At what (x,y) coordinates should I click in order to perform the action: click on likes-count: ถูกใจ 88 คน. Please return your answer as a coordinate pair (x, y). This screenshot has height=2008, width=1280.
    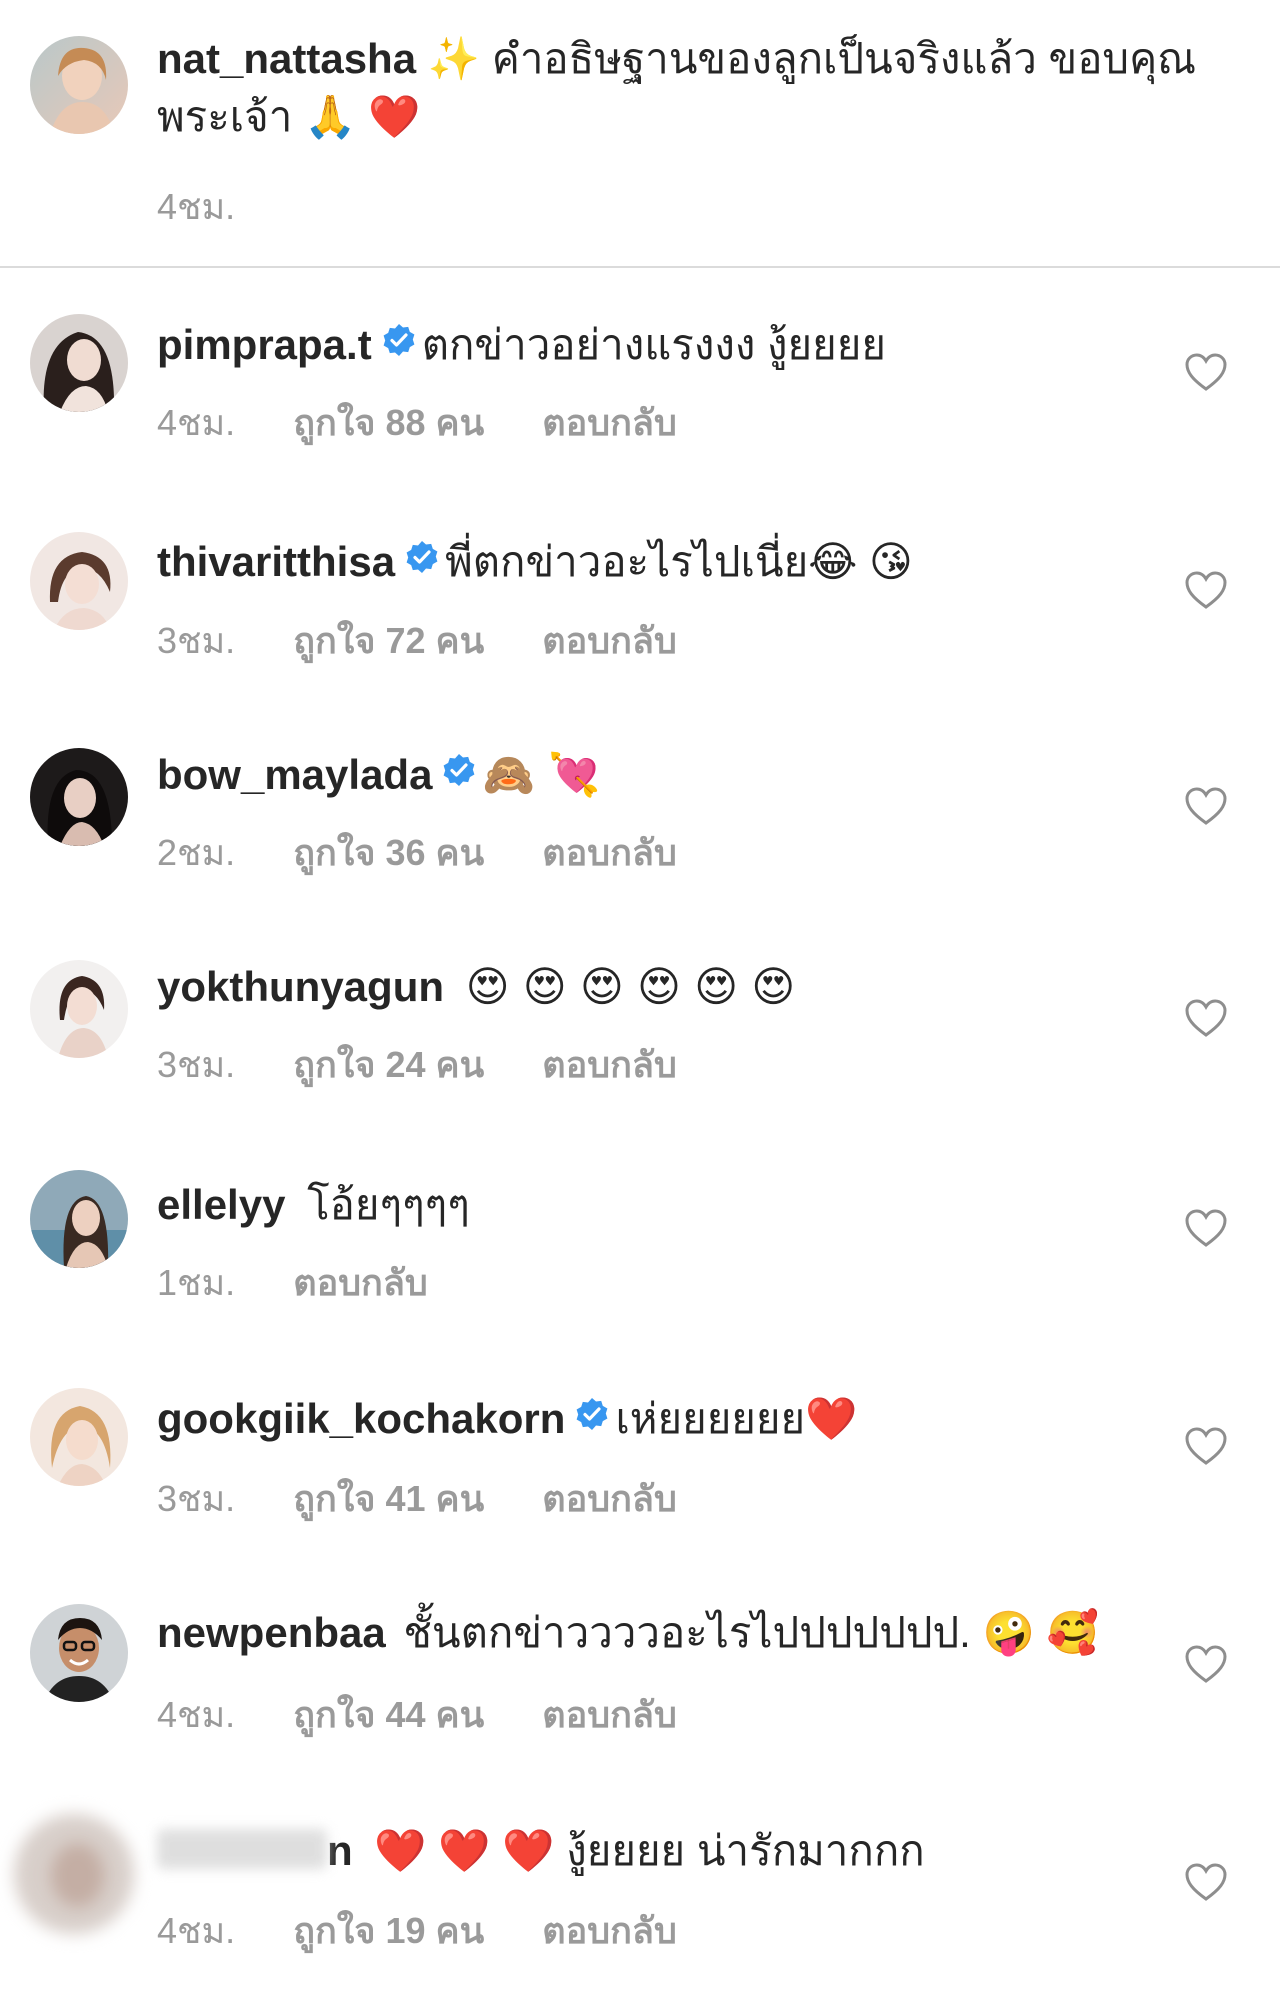
    Looking at the image, I should click on (388, 422).